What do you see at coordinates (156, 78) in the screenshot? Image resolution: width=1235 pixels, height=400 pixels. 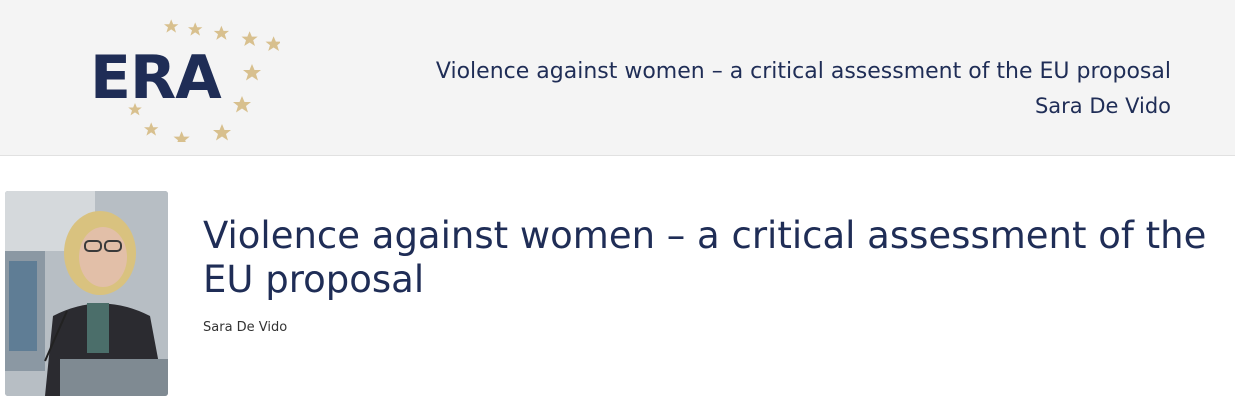 I see `logo-text: ERA` at bounding box center [156, 78].